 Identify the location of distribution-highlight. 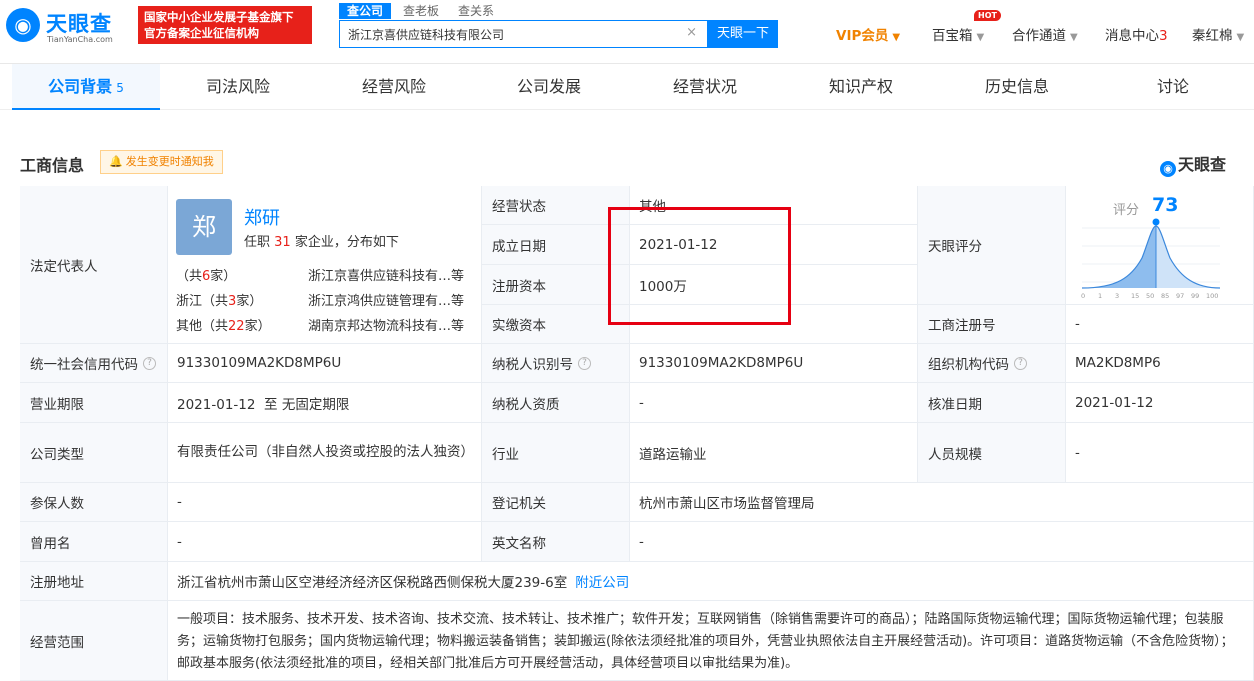
(1119, 257).